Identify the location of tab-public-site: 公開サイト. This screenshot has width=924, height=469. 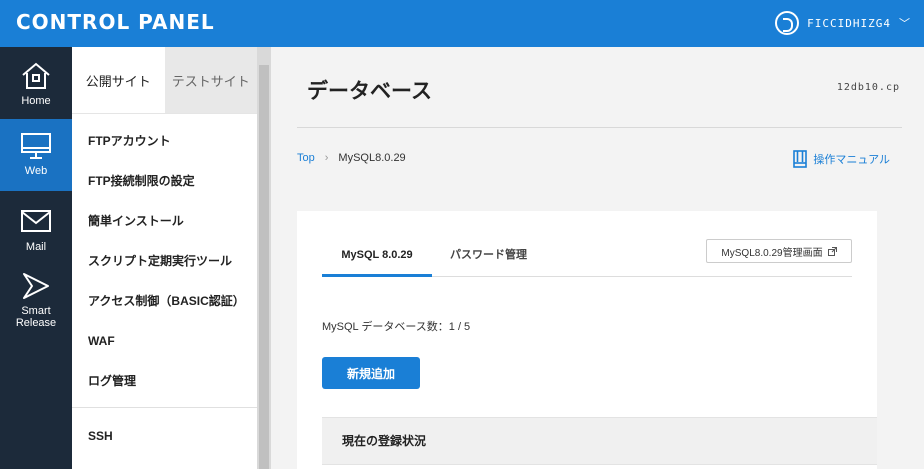
(118, 80).